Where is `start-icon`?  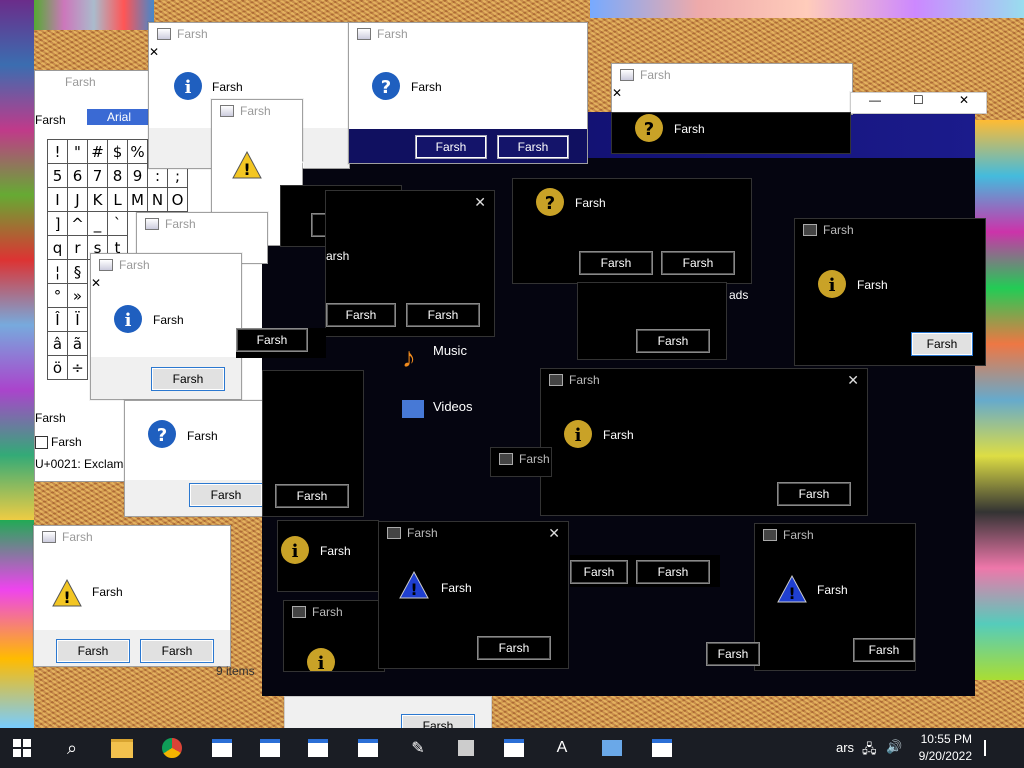
start-icon is located at coordinates (22, 748).